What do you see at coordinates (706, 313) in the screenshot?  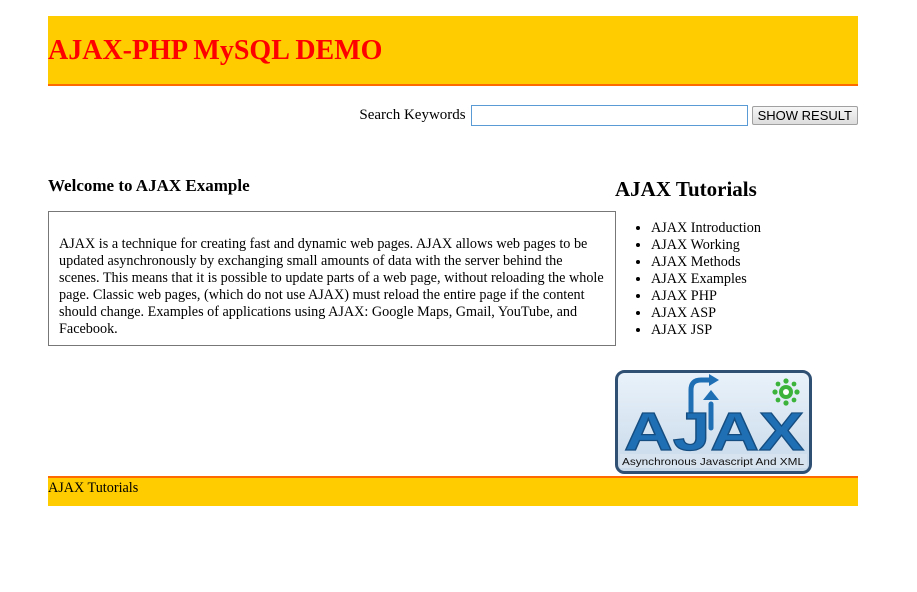 I see `tutorial-item-asp: AJAX ASP` at bounding box center [706, 313].